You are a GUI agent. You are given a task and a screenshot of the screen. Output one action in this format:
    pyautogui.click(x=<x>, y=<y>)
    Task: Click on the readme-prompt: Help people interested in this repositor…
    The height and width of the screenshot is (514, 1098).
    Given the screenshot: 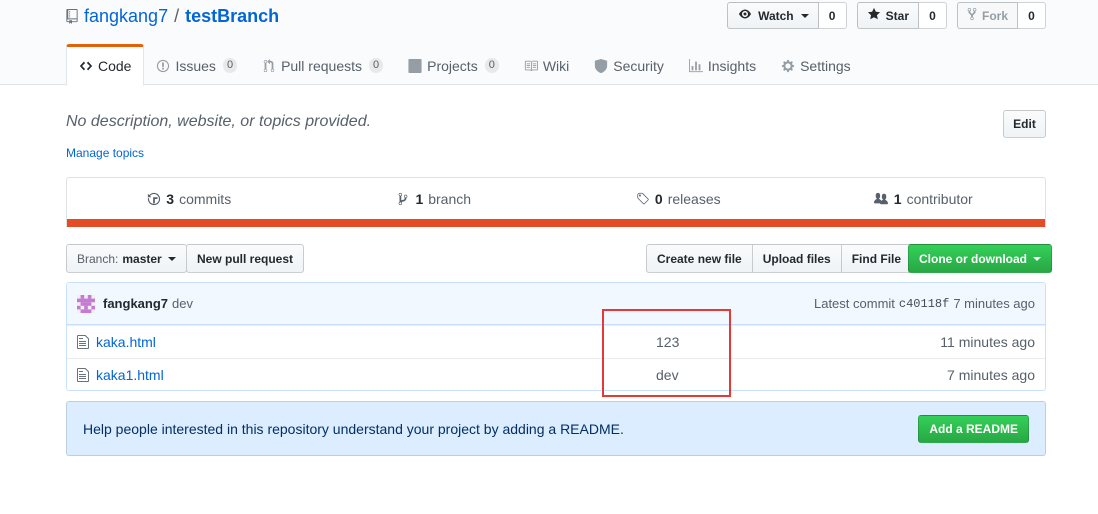 What is the action you would take?
    pyautogui.click(x=556, y=428)
    